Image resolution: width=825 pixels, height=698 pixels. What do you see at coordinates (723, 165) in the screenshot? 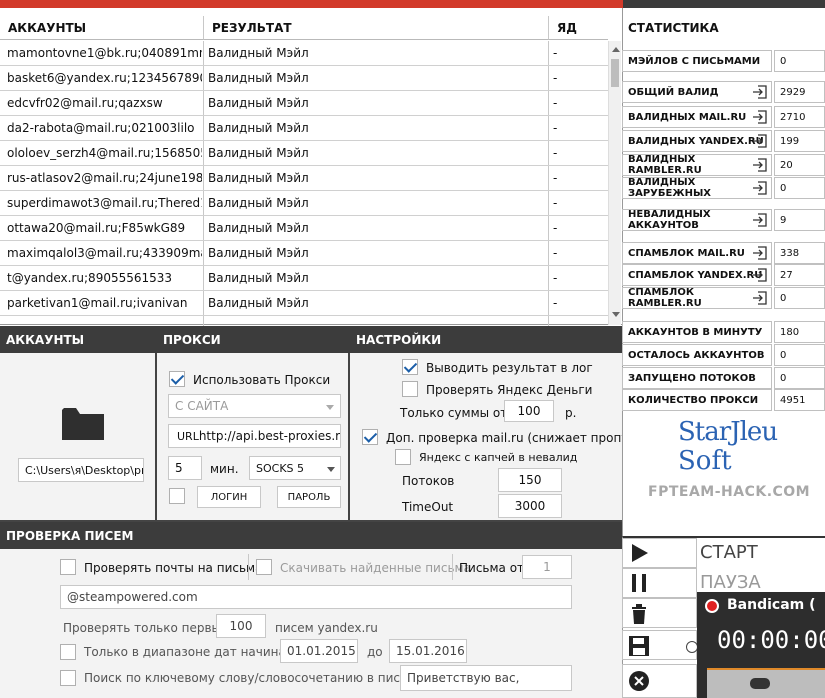
I see `stat-row: ВАЛИДНЫХ RAMBLER.RU 20` at bounding box center [723, 165].